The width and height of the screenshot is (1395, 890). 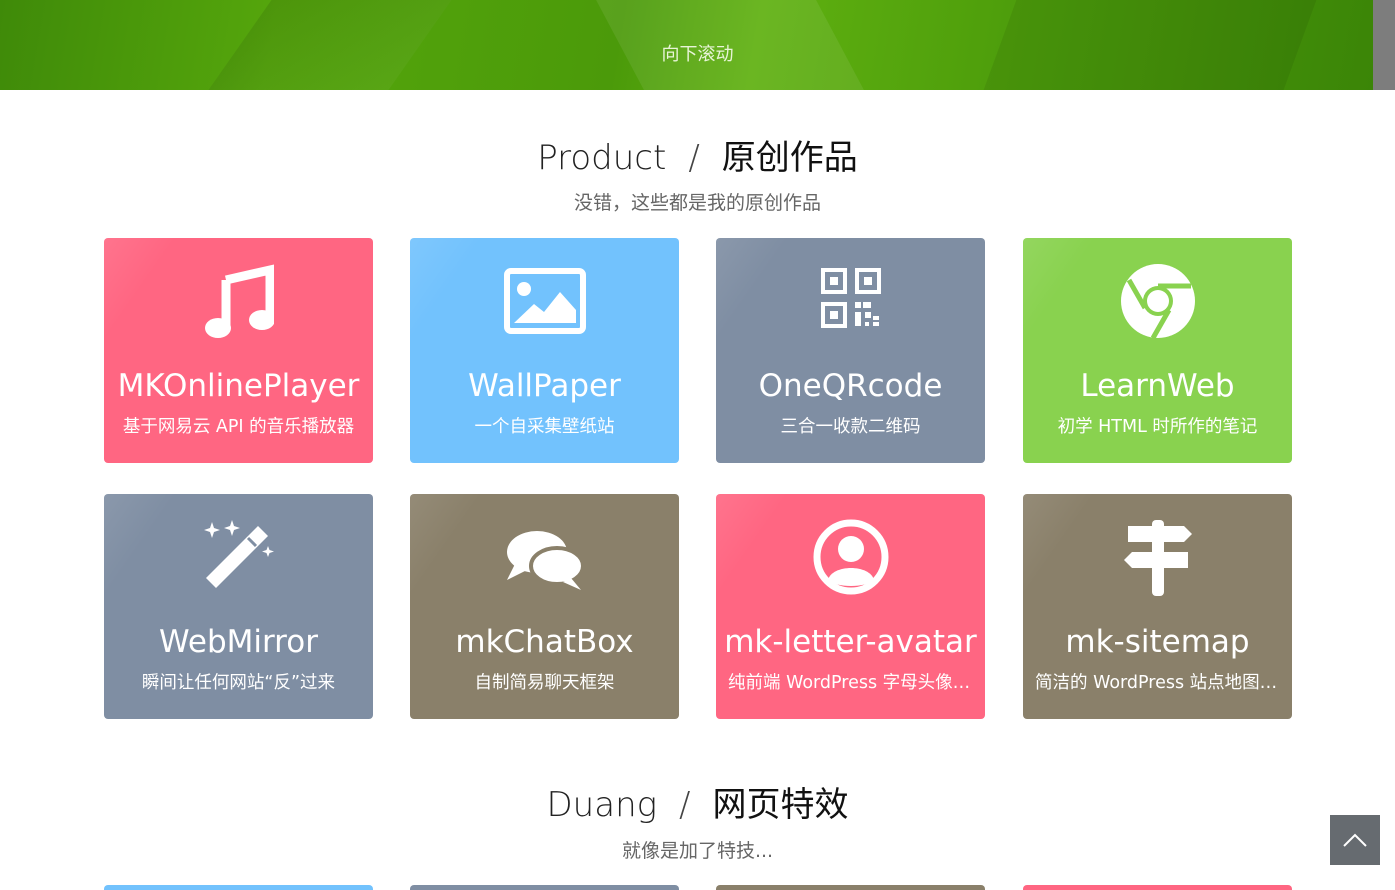 What do you see at coordinates (697, 801) in the screenshot?
I see `section-title-duang: Duang / 网页特效` at bounding box center [697, 801].